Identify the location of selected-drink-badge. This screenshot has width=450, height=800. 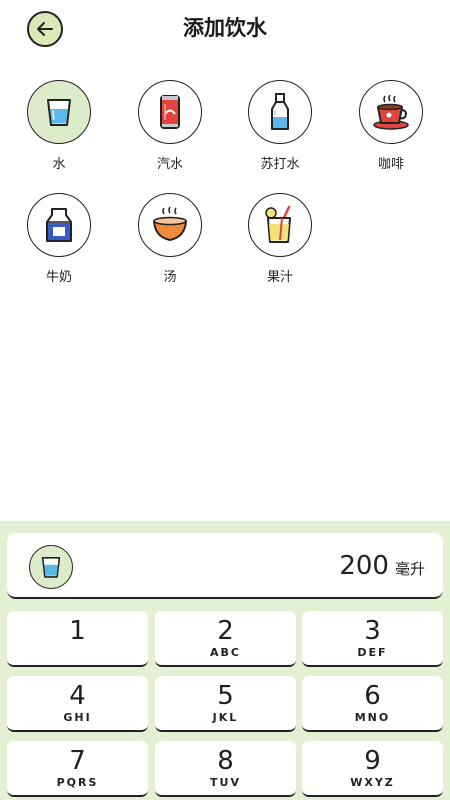
(51, 567).